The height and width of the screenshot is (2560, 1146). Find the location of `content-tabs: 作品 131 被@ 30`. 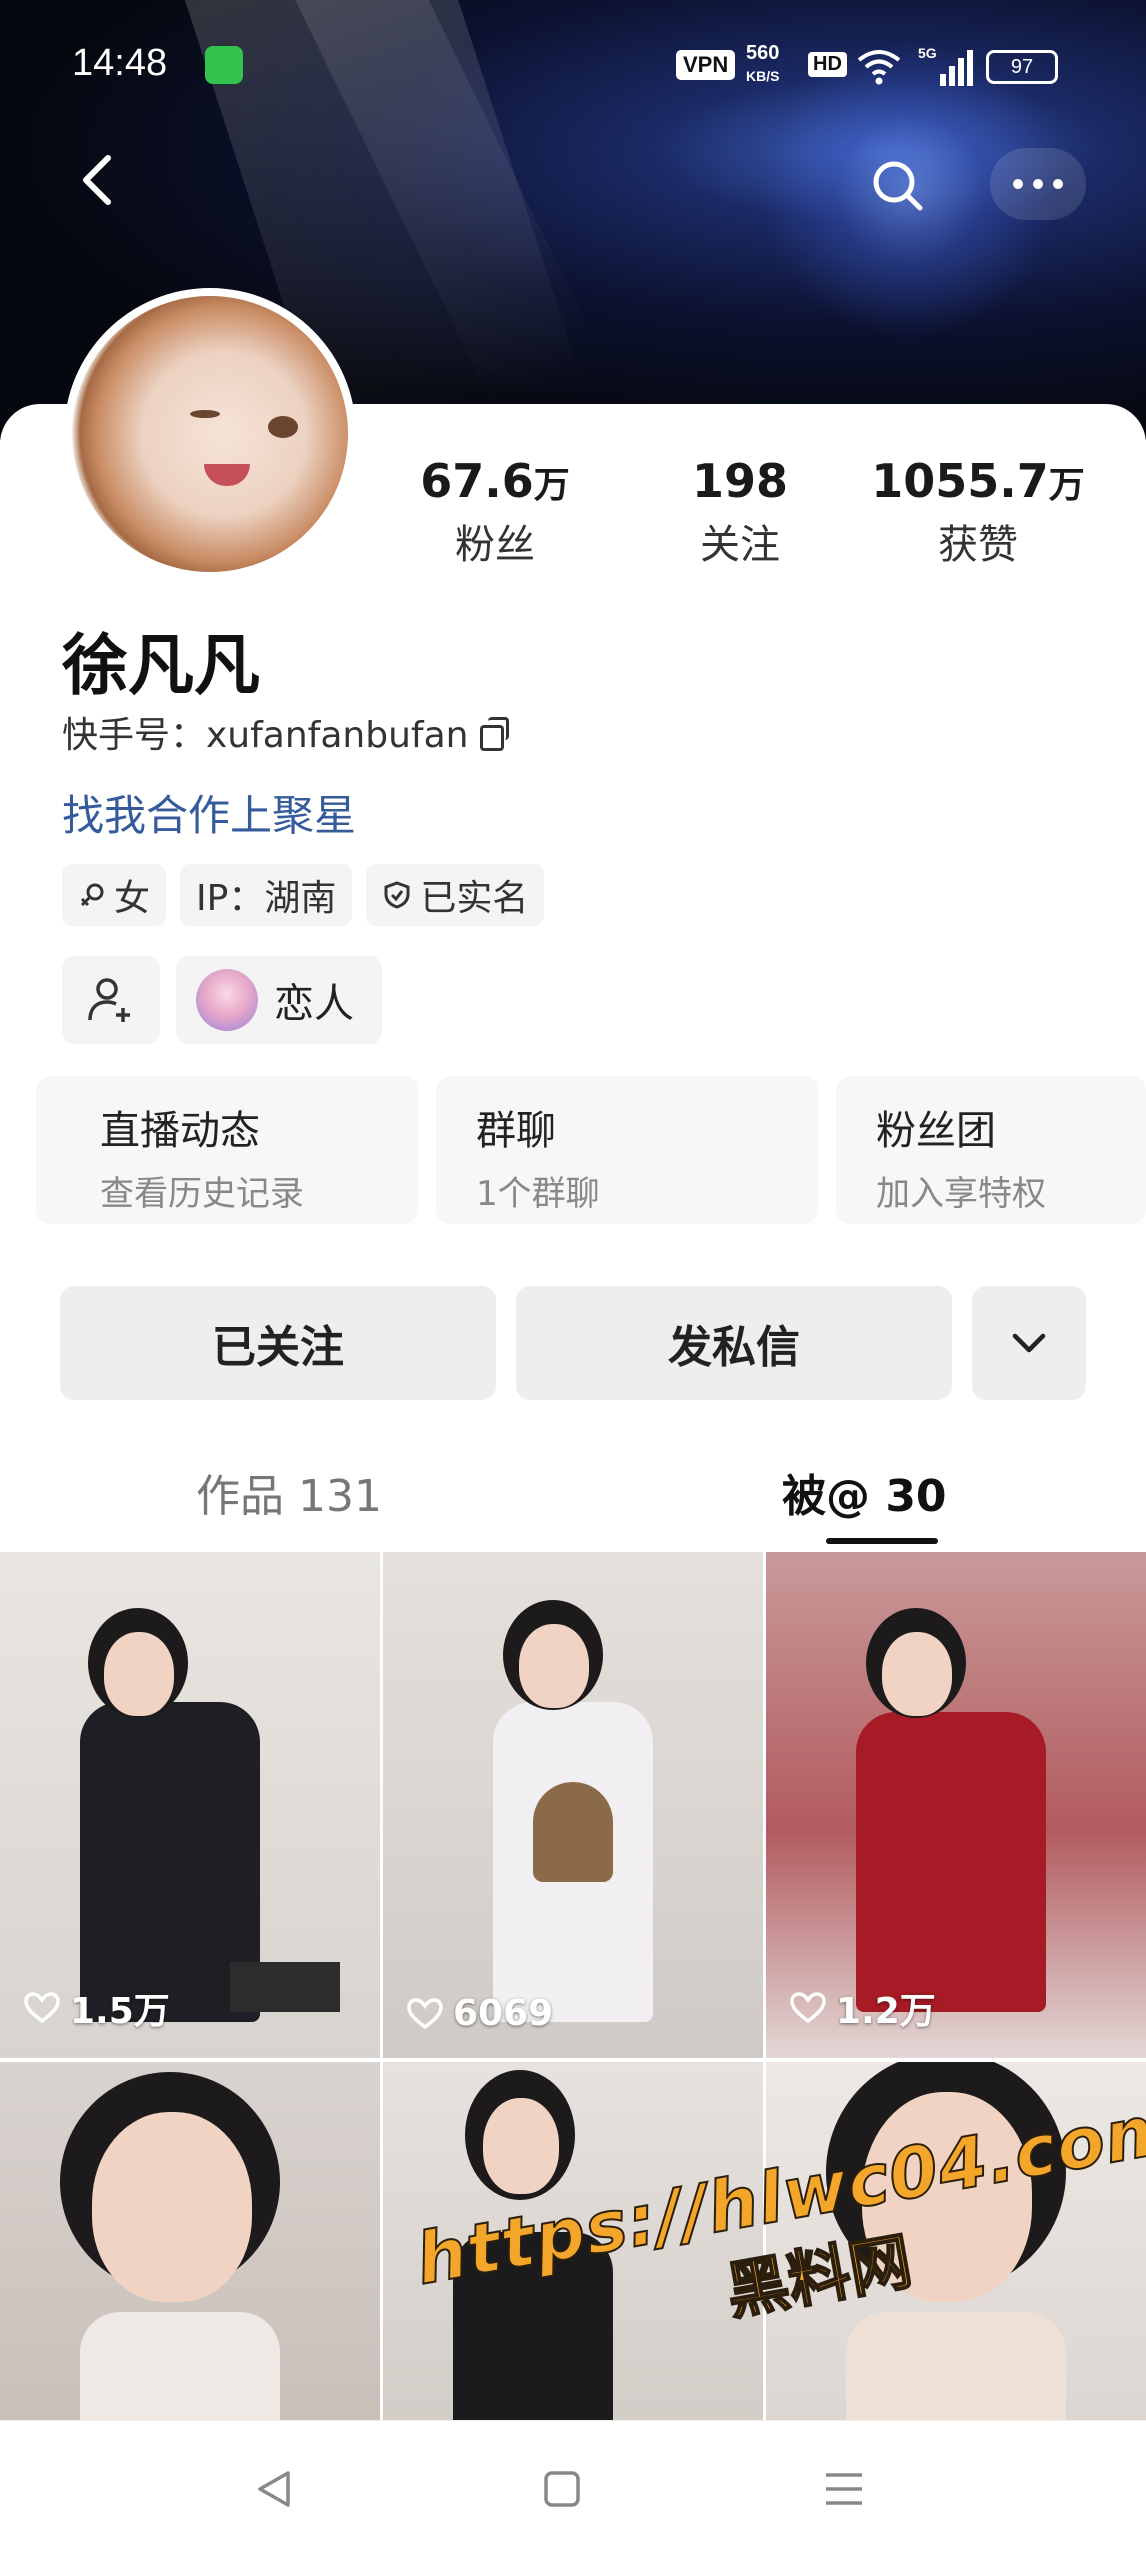

content-tabs: 作品 131 被@ 30 is located at coordinates (573, 1489).